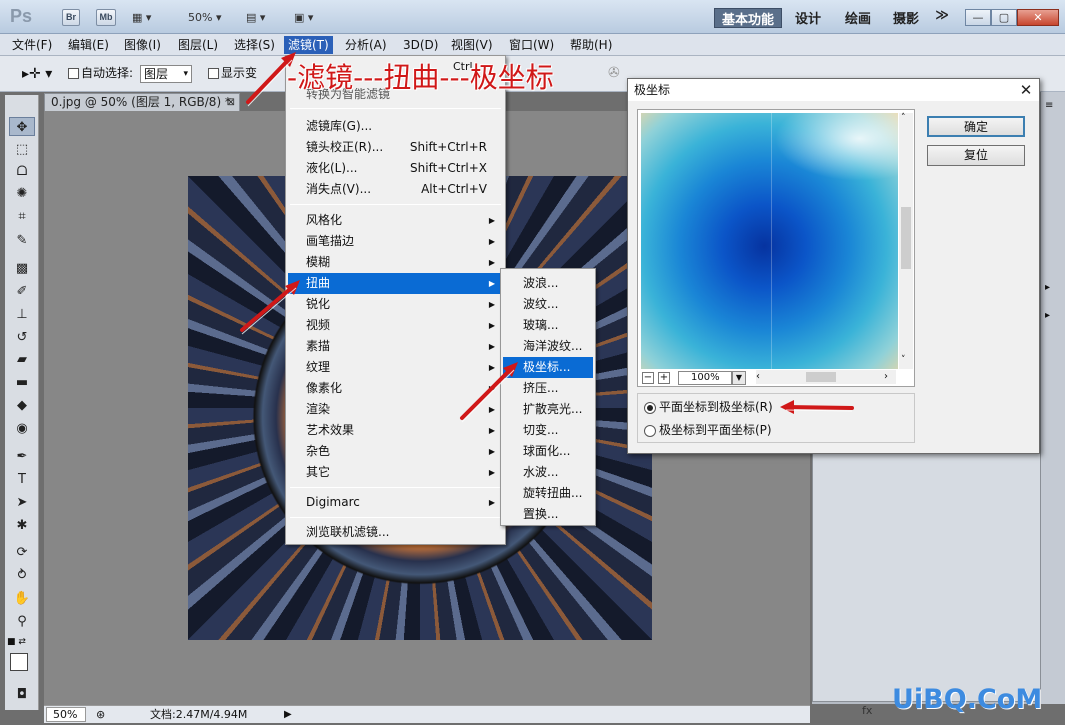 The height and width of the screenshot is (725, 1065). What do you see at coordinates (395, 409) in the screenshot?
I see `menu-render: 渲染 ▶` at bounding box center [395, 409].